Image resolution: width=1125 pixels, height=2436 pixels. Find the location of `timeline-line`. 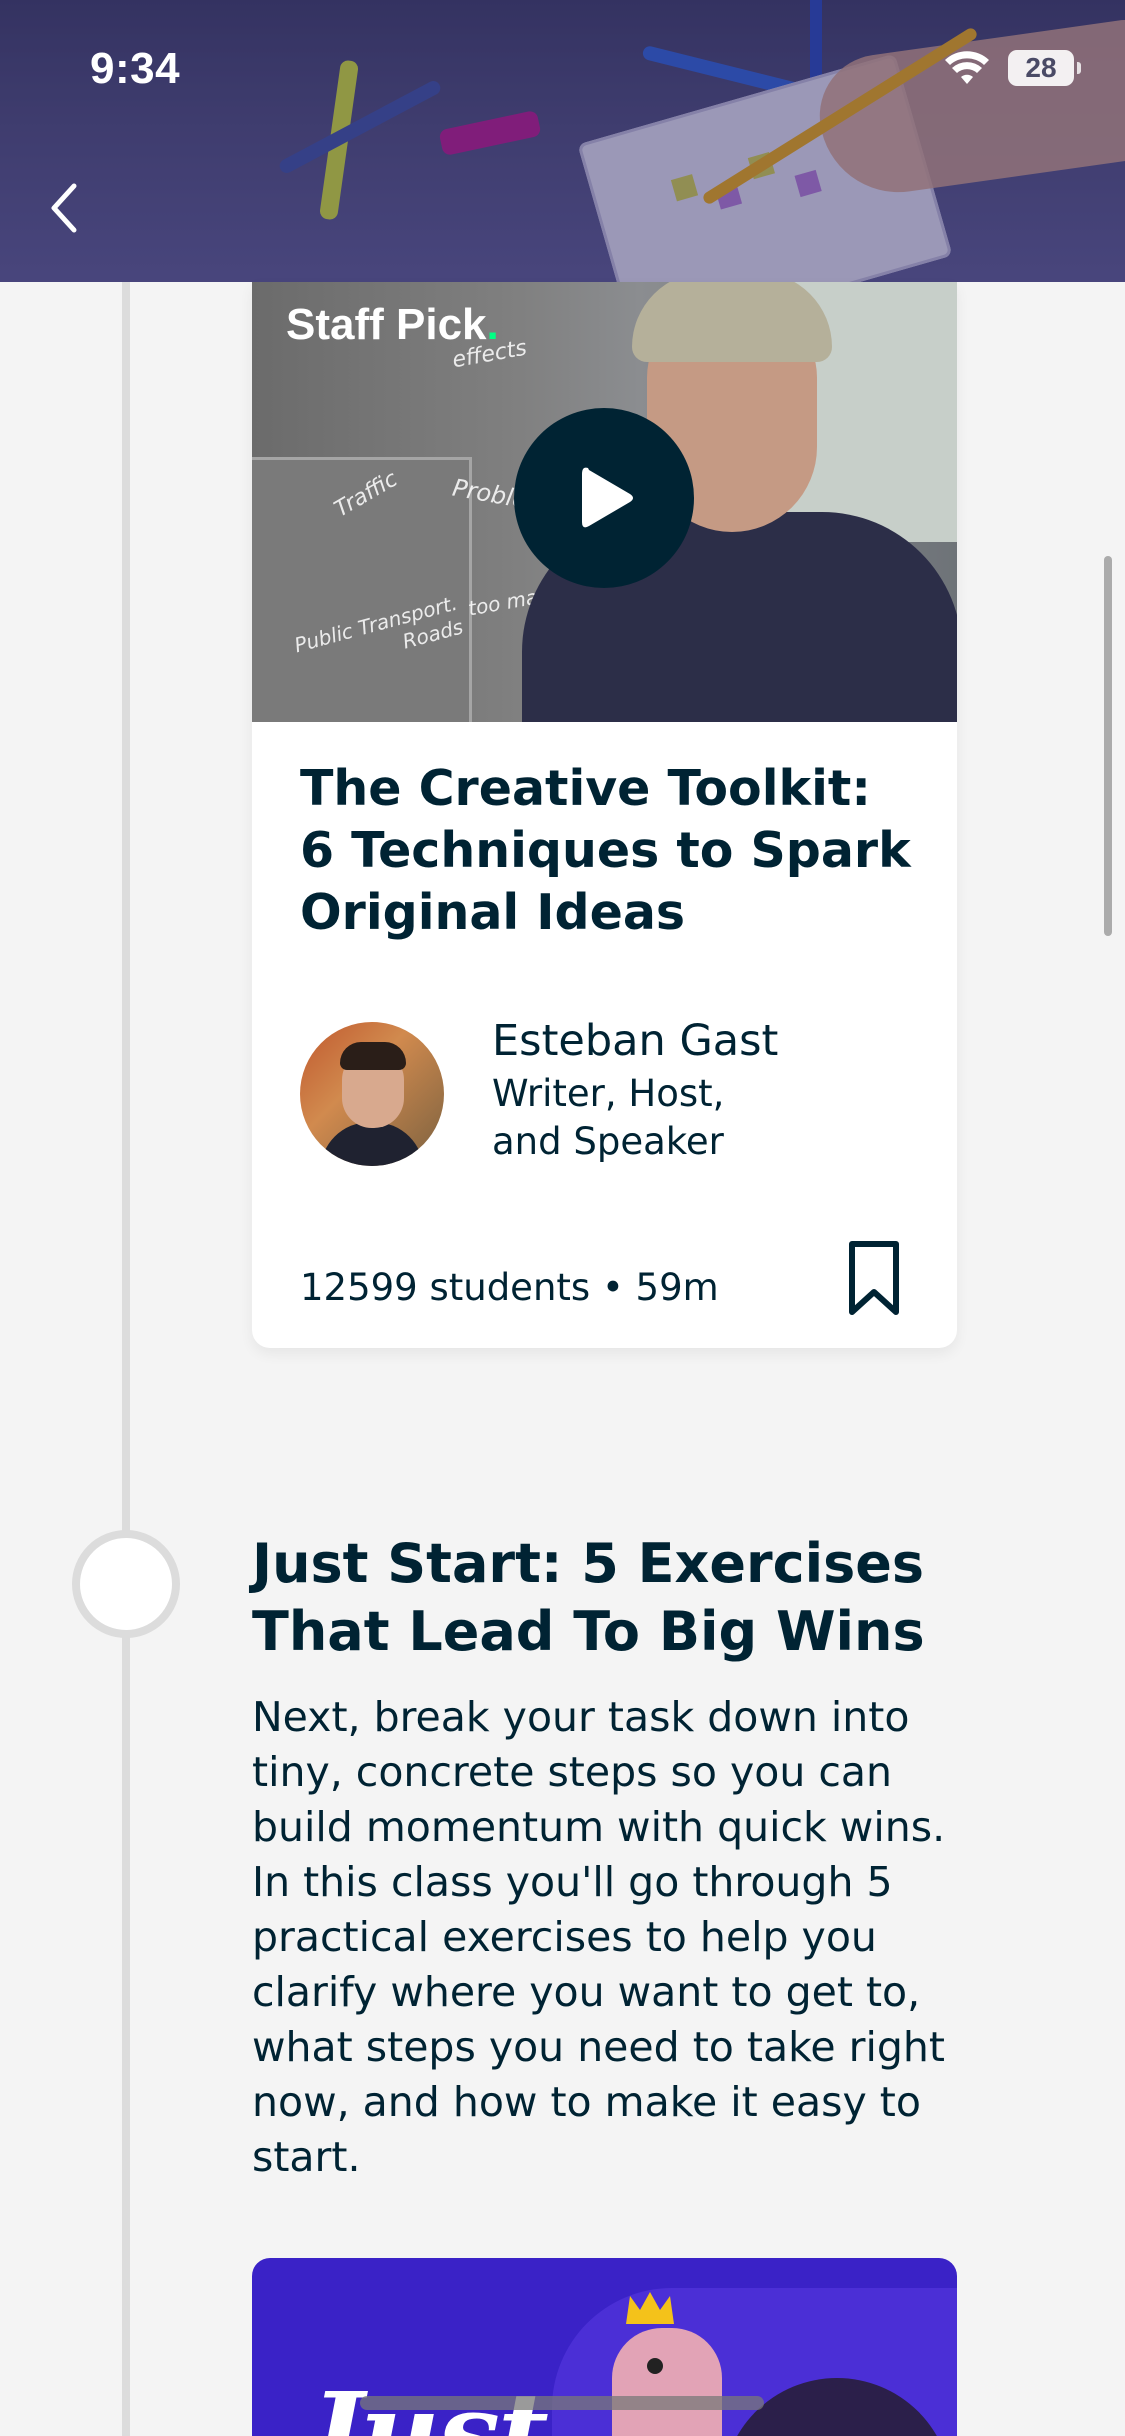

timeline-line is located at coordinates (126, 1359).